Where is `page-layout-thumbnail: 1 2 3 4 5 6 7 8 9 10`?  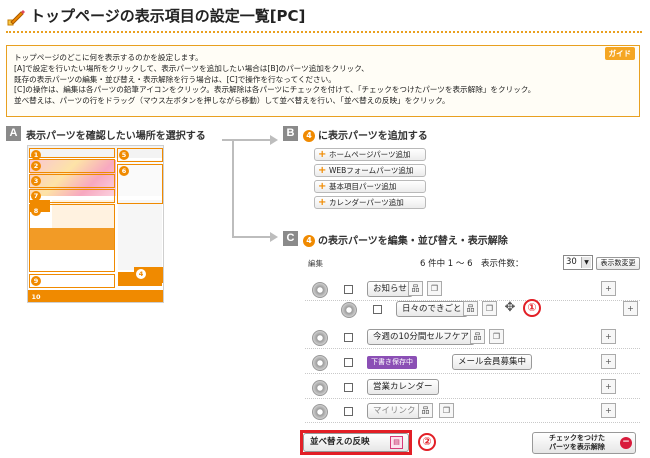
page-layout-thumbnail: 1 2 3 4 5 6 7 8 9 10 is located at coordinates (95, 224).